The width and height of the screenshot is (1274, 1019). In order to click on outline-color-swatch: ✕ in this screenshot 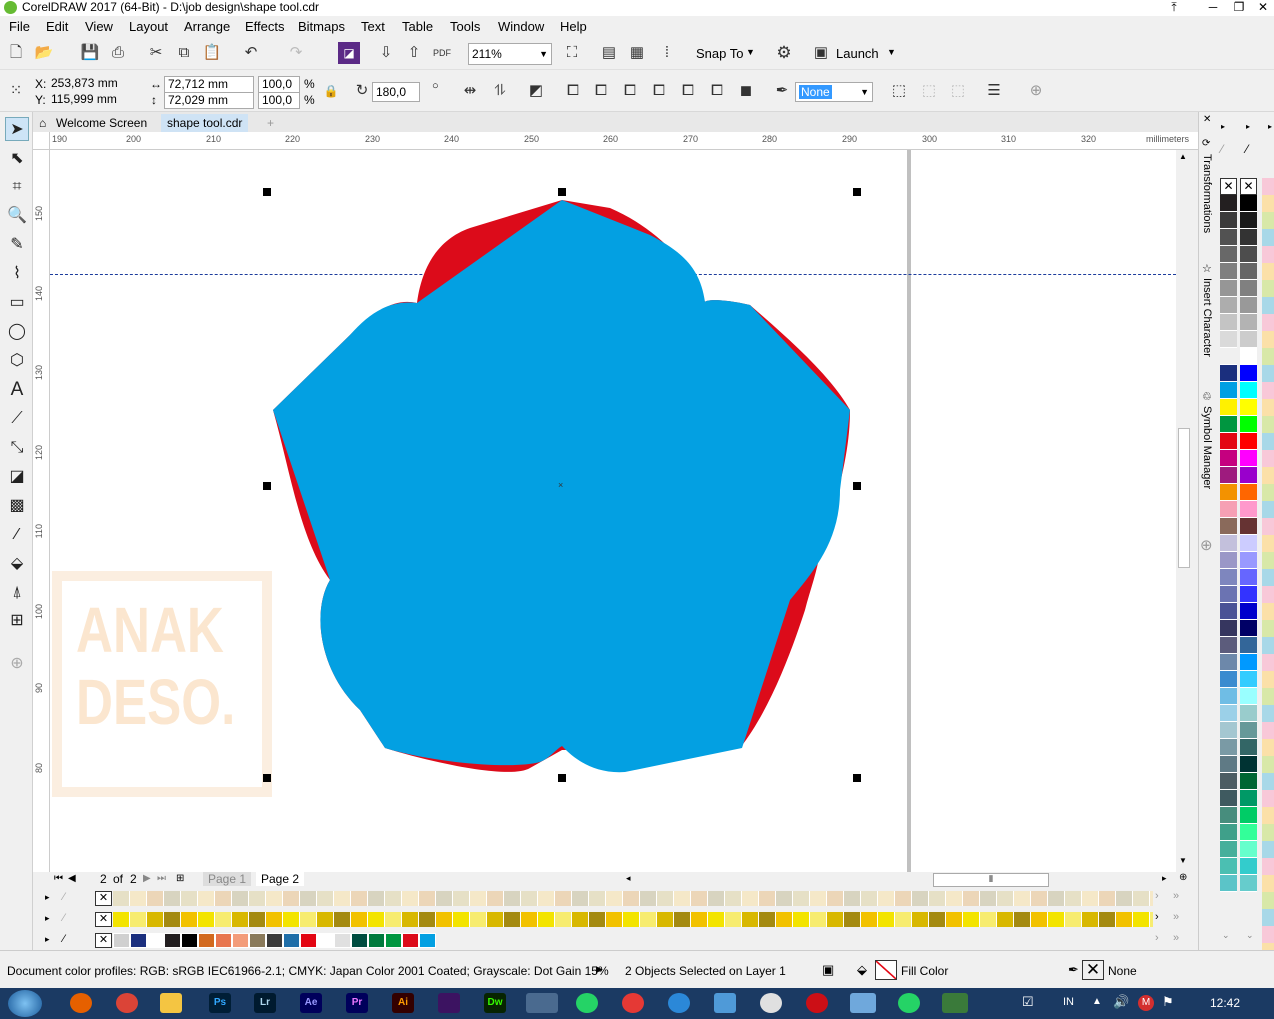, I will do `click(1093, 970)`.